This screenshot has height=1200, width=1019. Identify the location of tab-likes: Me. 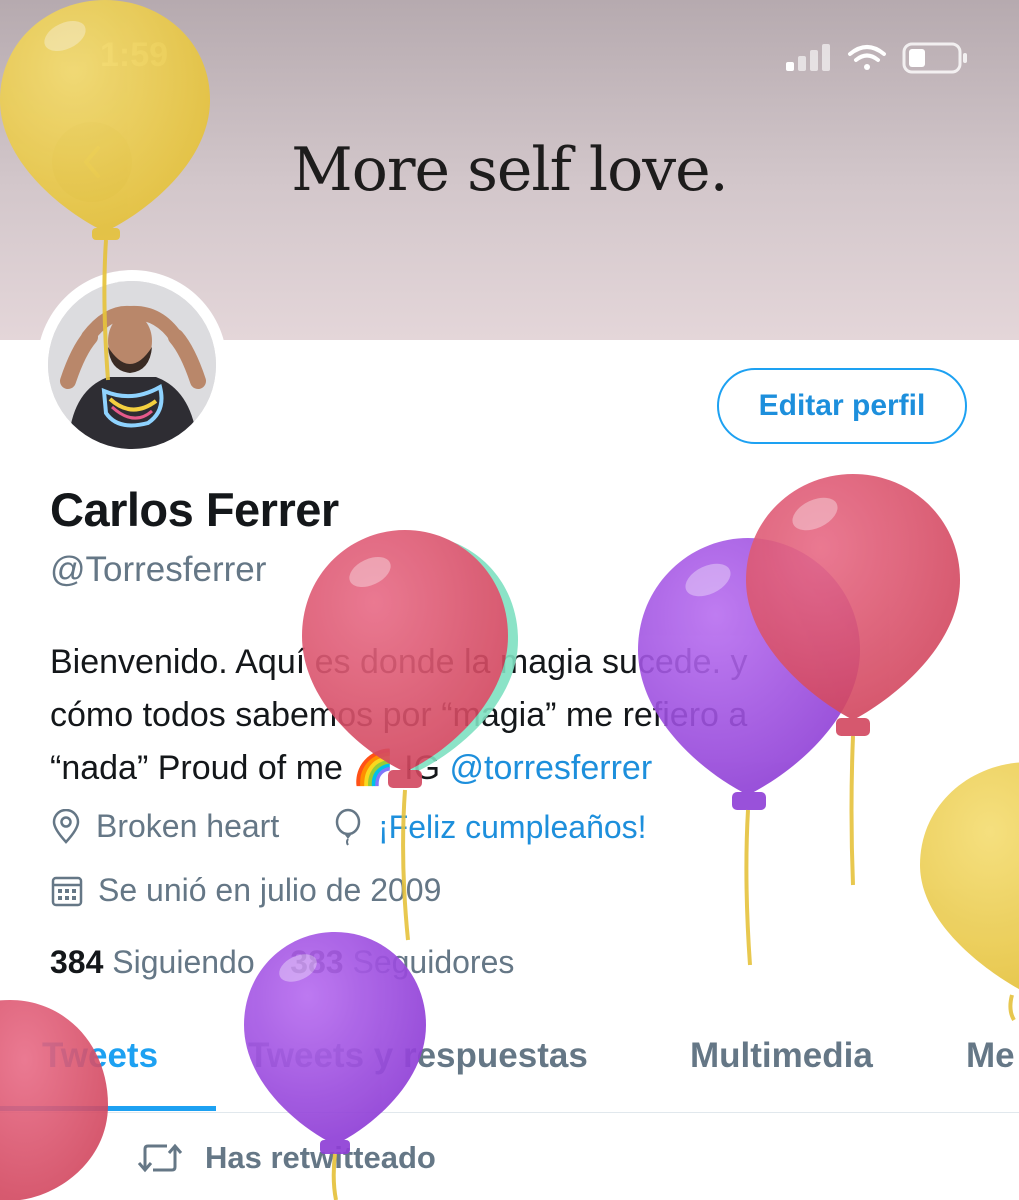
(990, 1056).